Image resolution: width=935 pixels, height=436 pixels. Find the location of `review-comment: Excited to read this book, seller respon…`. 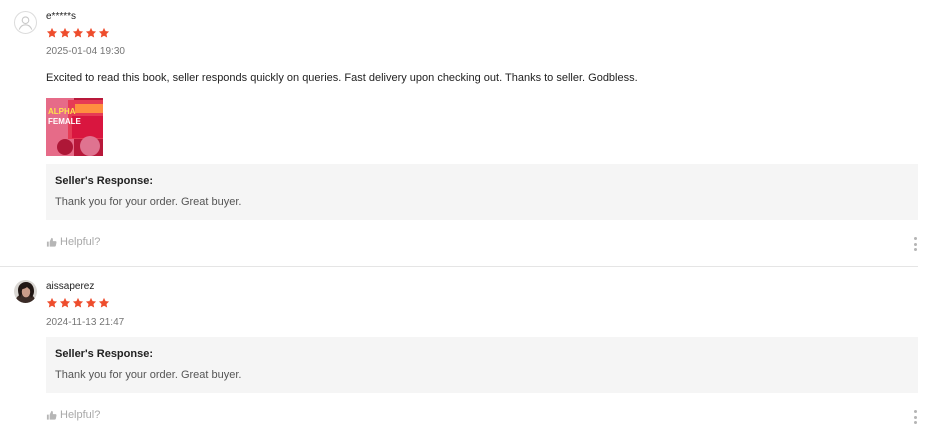

review-comment: Excited to read this book, seller respon… is located at coordinates (342, 78).